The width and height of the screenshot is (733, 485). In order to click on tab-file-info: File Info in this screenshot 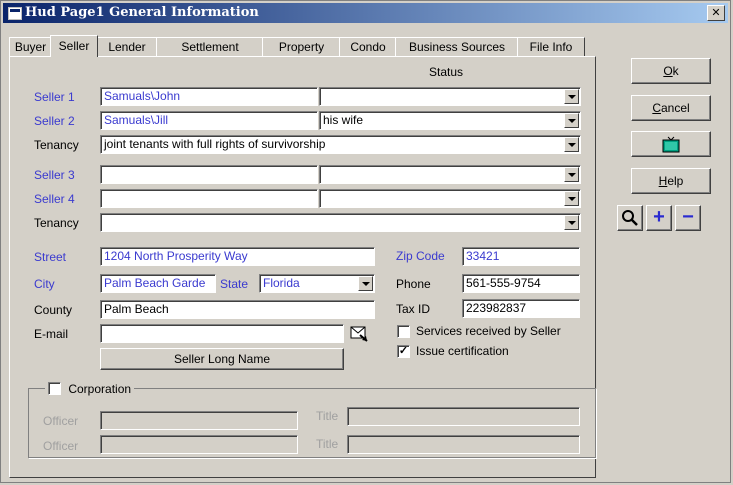, I will do `click(551, 46)`.